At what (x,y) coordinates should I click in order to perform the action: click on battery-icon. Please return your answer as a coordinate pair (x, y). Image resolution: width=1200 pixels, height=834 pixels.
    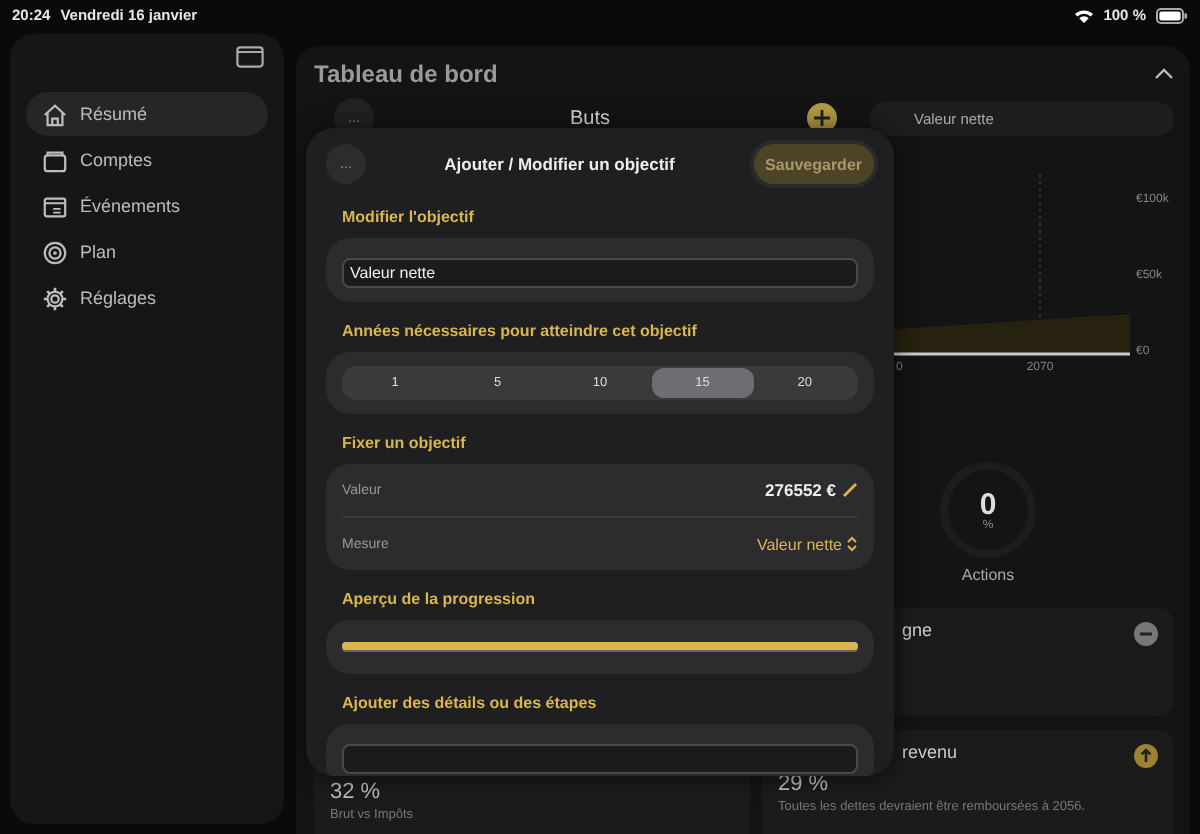
    Looking at the image, I should click on (1172, 15).